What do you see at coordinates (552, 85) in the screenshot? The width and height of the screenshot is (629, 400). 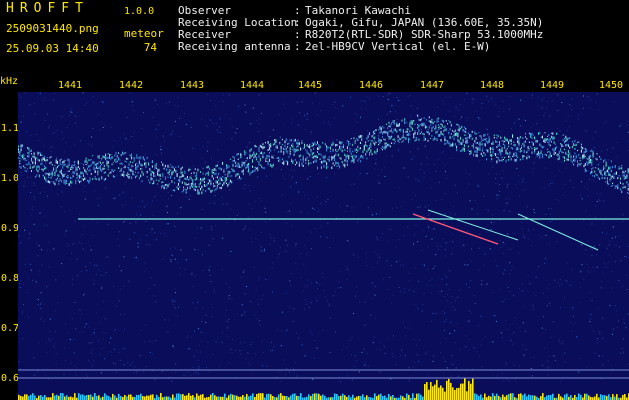 I see `x-tick-label: 1449` at bounding box center [552, 85].